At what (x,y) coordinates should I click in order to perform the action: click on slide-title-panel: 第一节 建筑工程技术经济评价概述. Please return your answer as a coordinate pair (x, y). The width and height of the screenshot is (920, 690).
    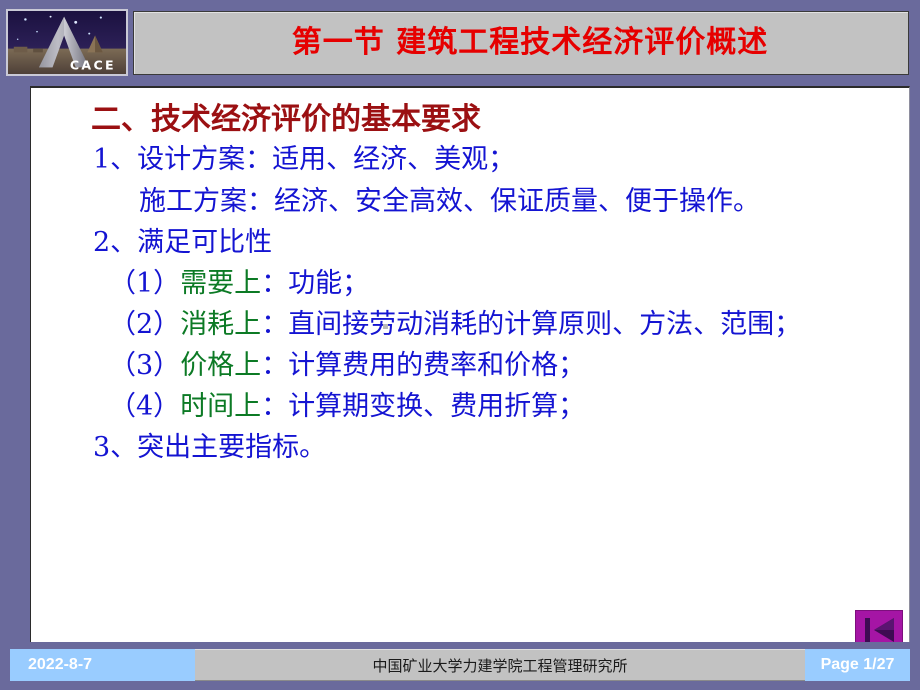
    Looking at the image, I should click on (521, 43).